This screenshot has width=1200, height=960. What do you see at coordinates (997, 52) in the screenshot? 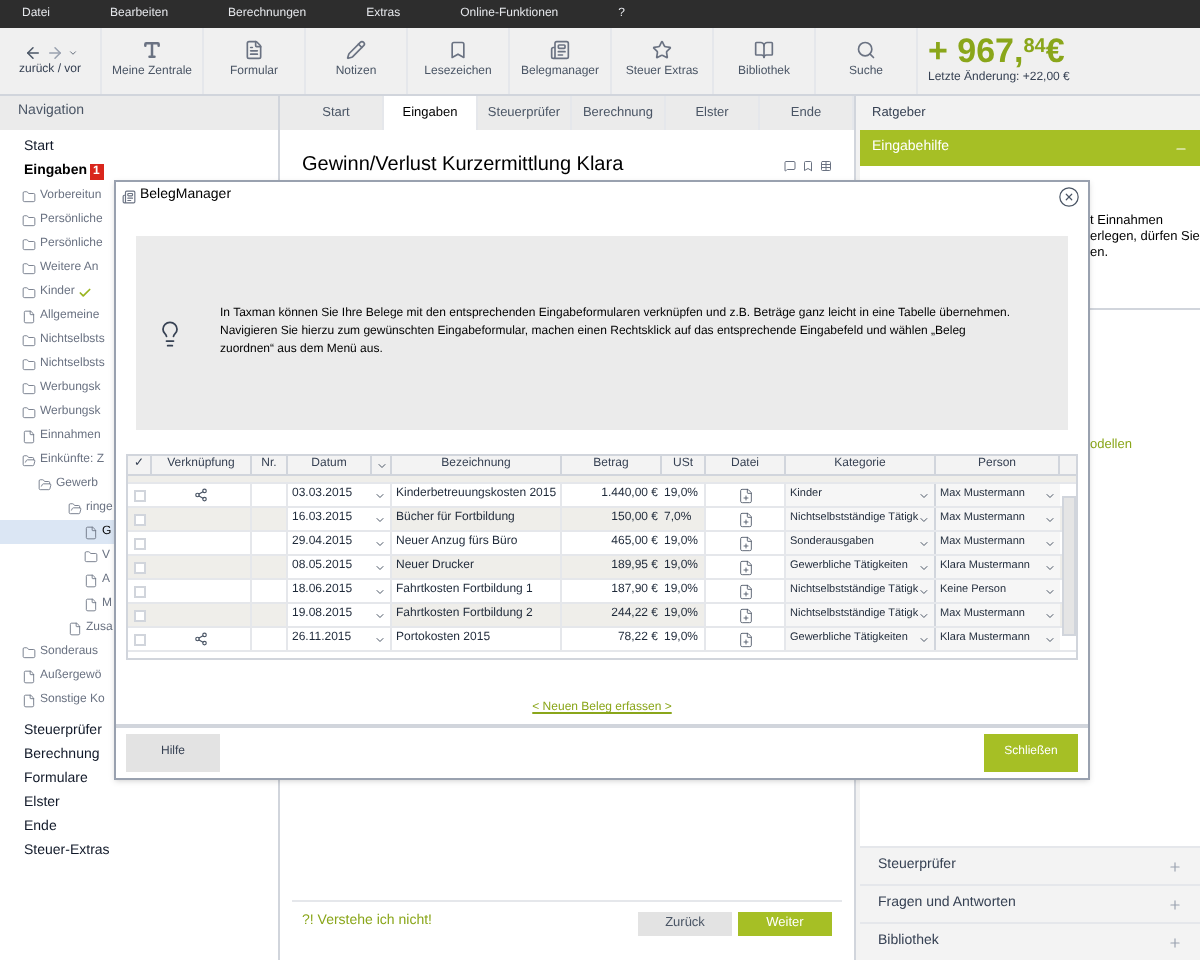
I see `refund-amount: + 967,$^{84}$€` at bounding box center [997, 52].